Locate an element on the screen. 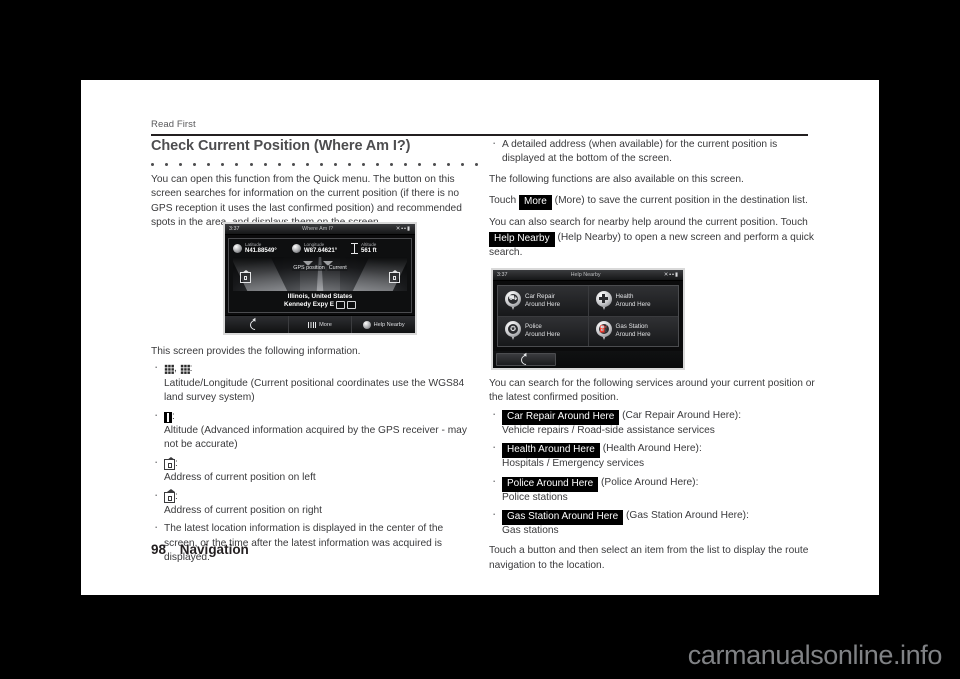 This screenshot has height=679, width=960. longitude-value: W87.64621° is located at coordinates (321, 251).